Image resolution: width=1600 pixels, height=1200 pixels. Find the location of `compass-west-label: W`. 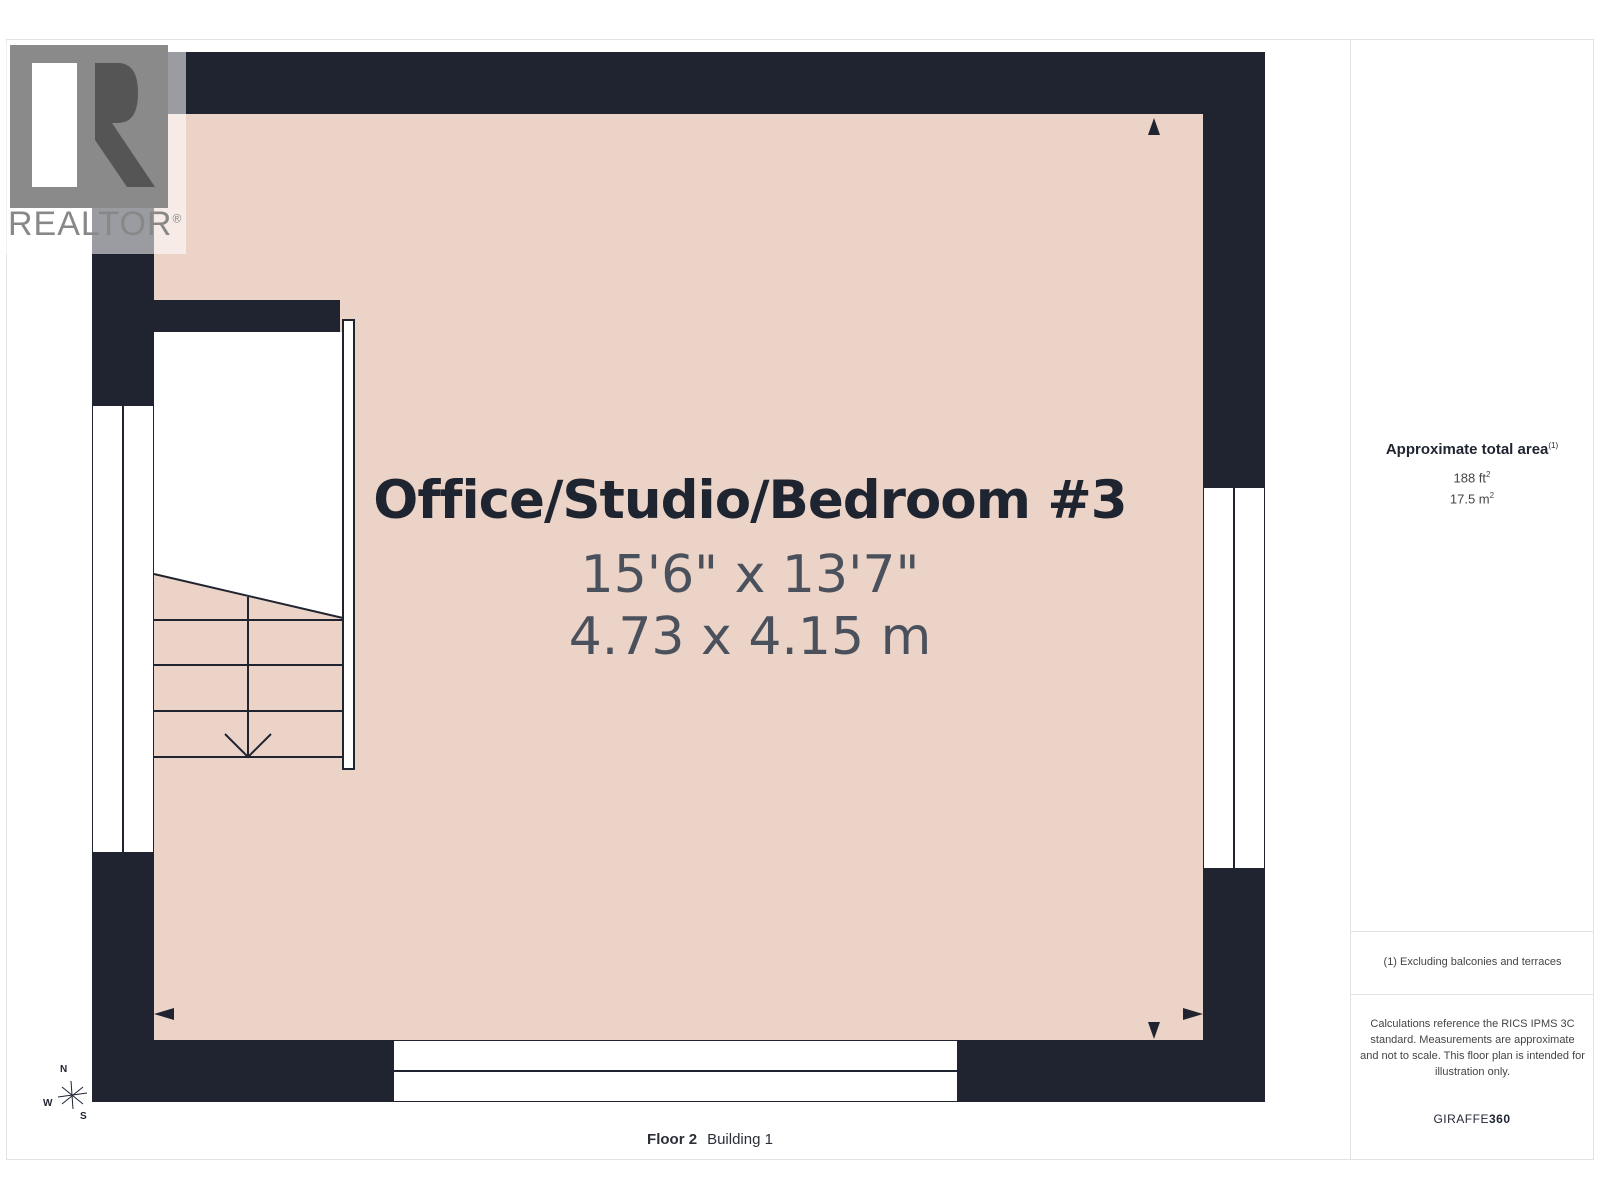

compass-west-label: W is located at coordinates (48, 1103).